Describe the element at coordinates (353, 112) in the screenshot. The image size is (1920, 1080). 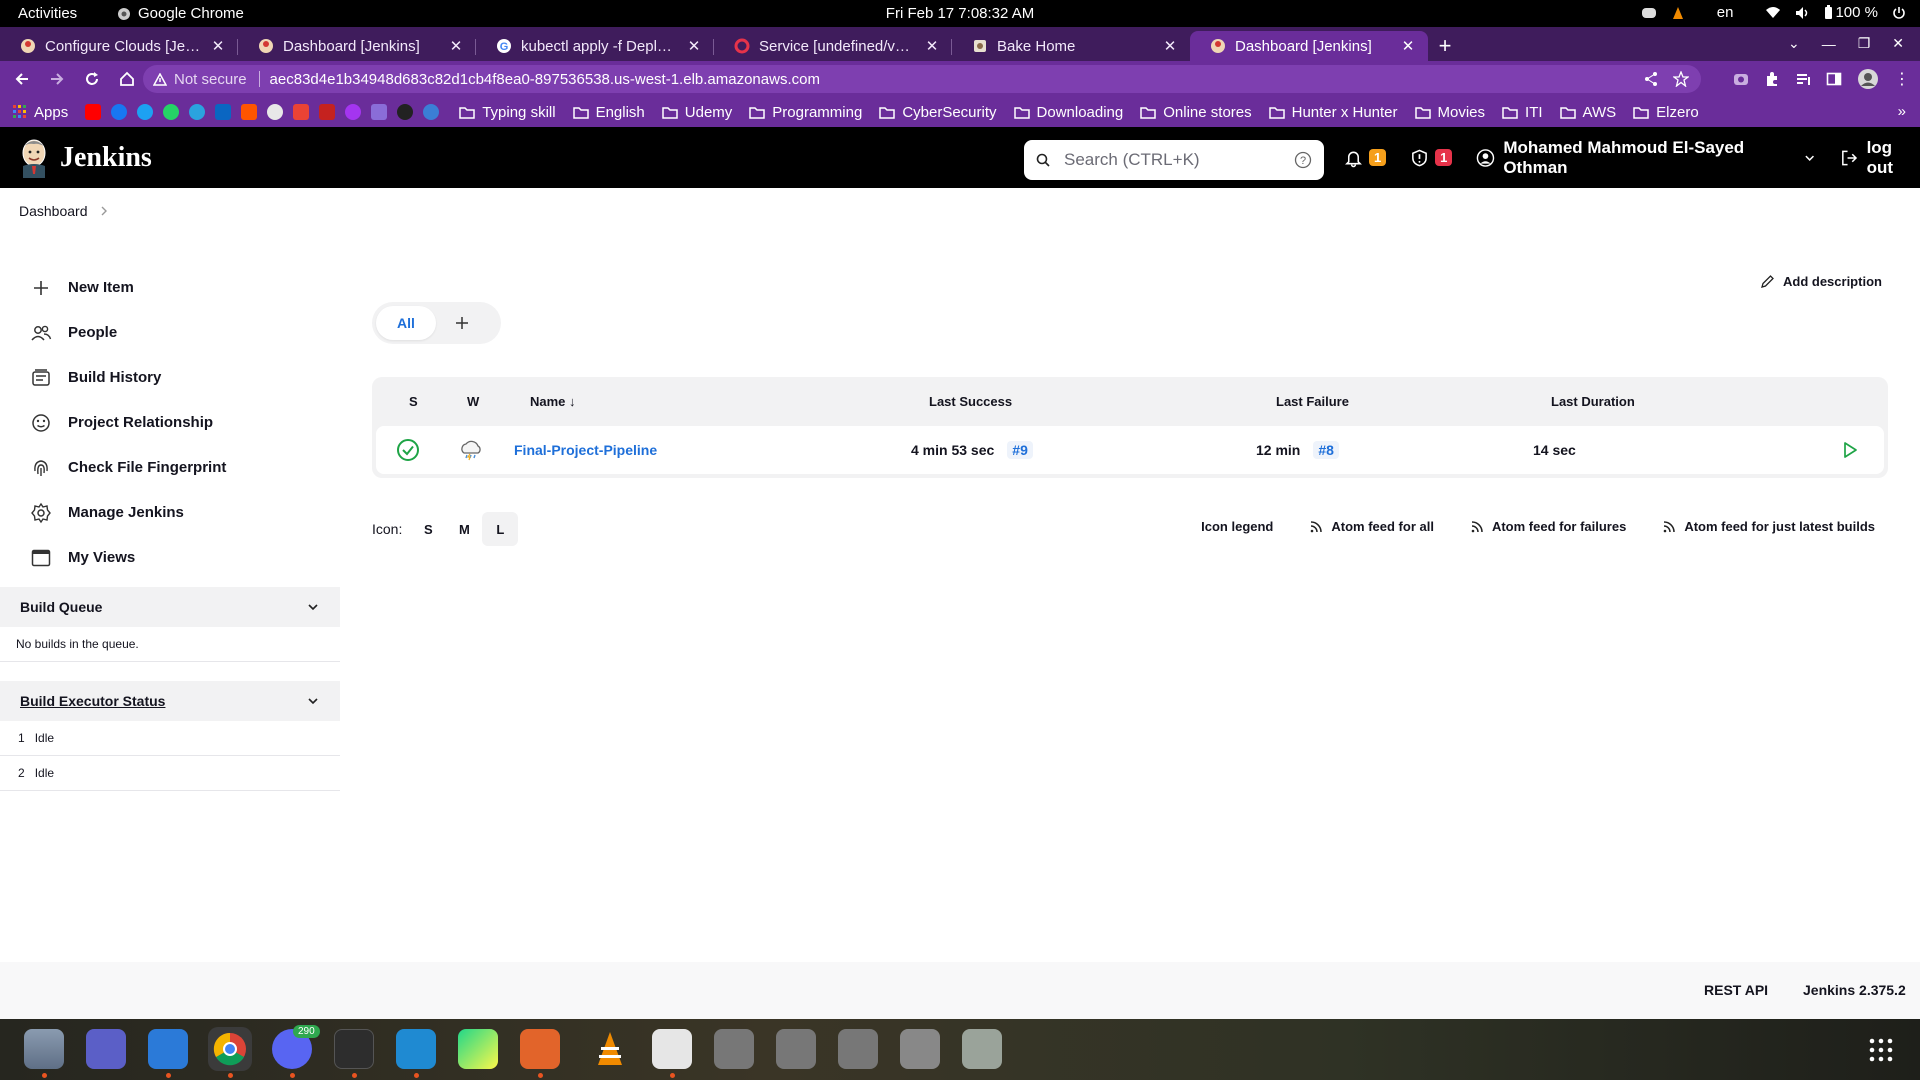
I see `udemy-icon` at that location.